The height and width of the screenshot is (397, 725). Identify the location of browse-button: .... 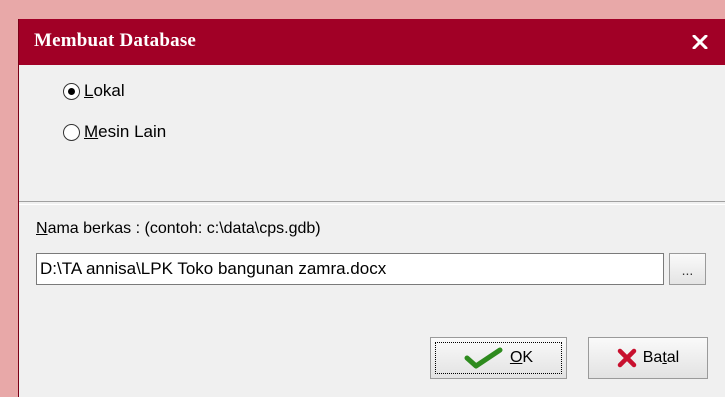
(687, 269).